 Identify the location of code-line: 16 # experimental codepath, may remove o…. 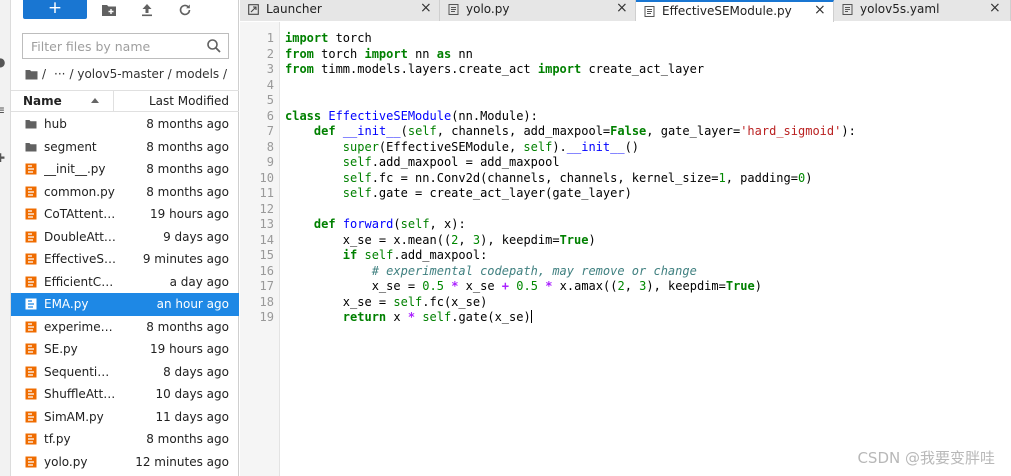
(478, 270).